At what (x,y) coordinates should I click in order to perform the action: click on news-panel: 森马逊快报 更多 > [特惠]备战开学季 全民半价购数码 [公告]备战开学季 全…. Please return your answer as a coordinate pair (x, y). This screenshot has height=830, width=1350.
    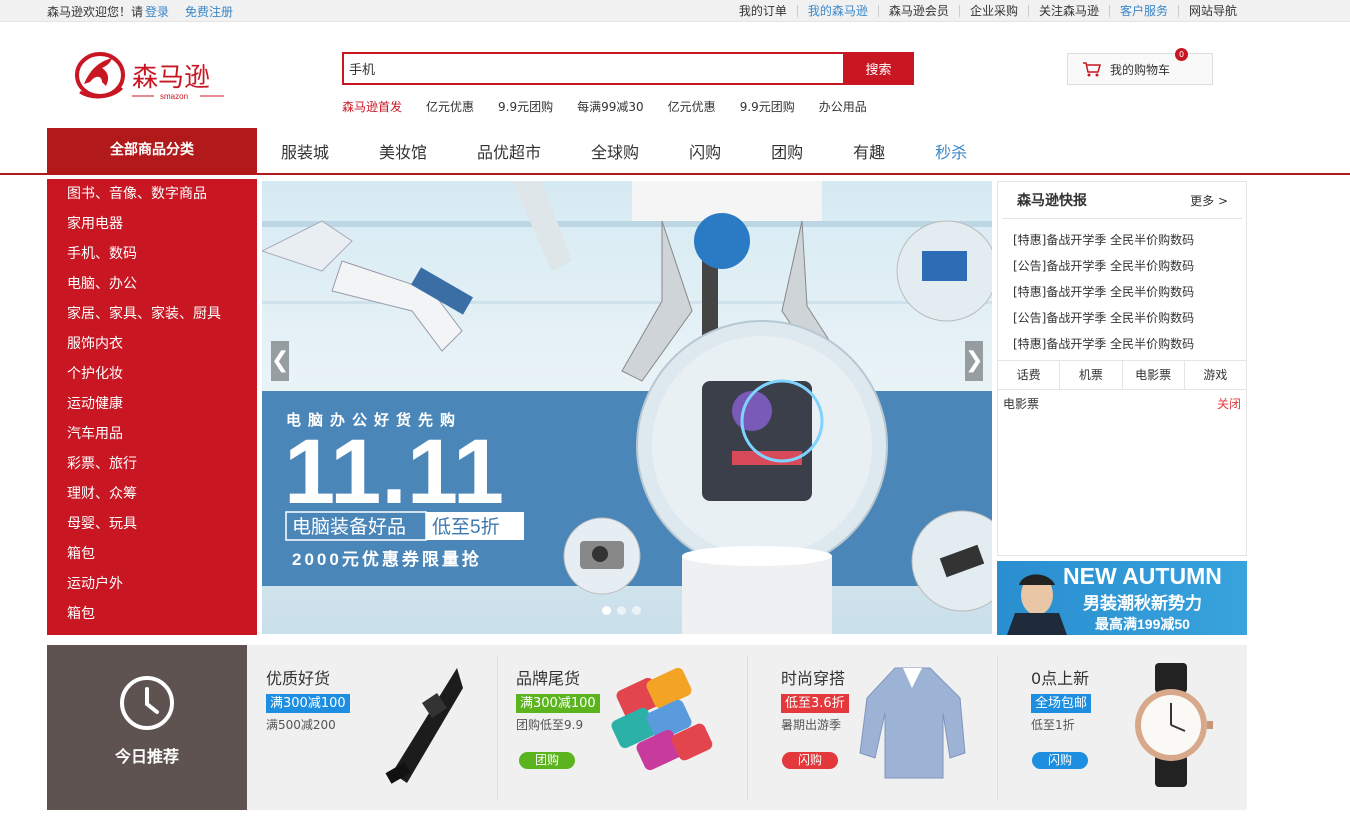
    Looking at the image, I should click on (1122, 368).